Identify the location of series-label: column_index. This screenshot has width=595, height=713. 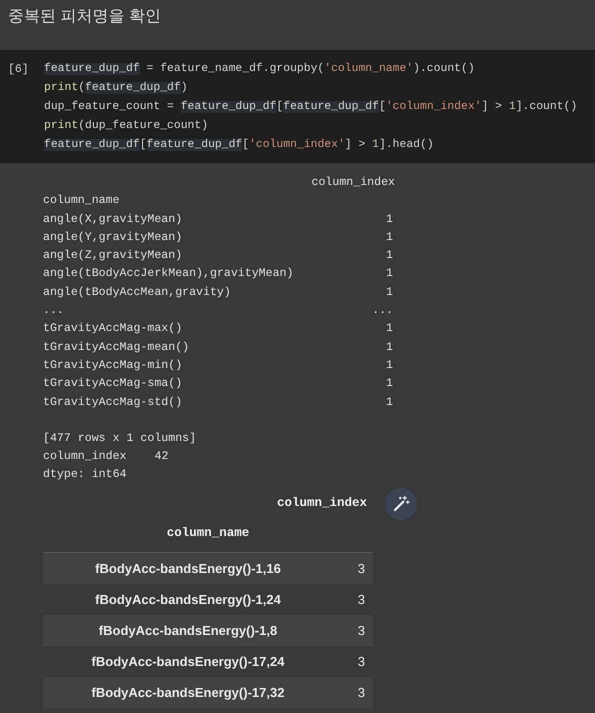
(84, 457).